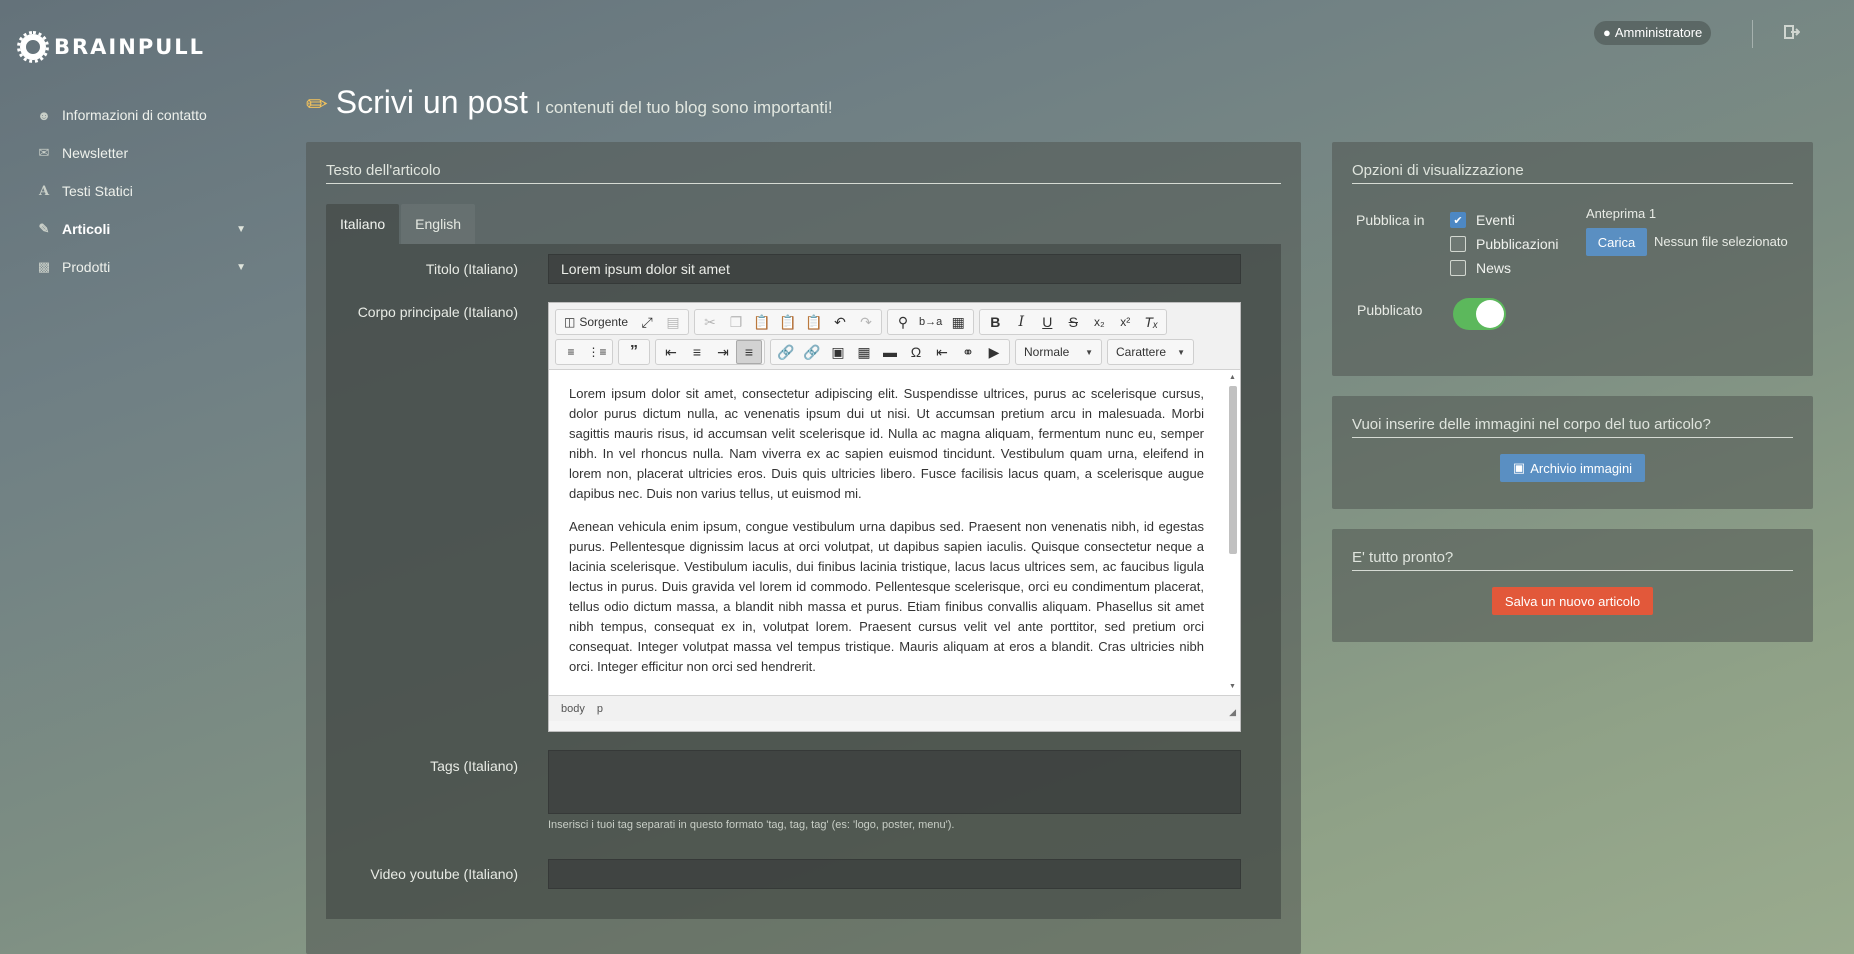 This screenshot has width=1854, height=954. What do you see at coordinates (437, 312) in the screenshot?
I see `body-label: Corpo principale (Italiano)` at bounding box center [437, 312].